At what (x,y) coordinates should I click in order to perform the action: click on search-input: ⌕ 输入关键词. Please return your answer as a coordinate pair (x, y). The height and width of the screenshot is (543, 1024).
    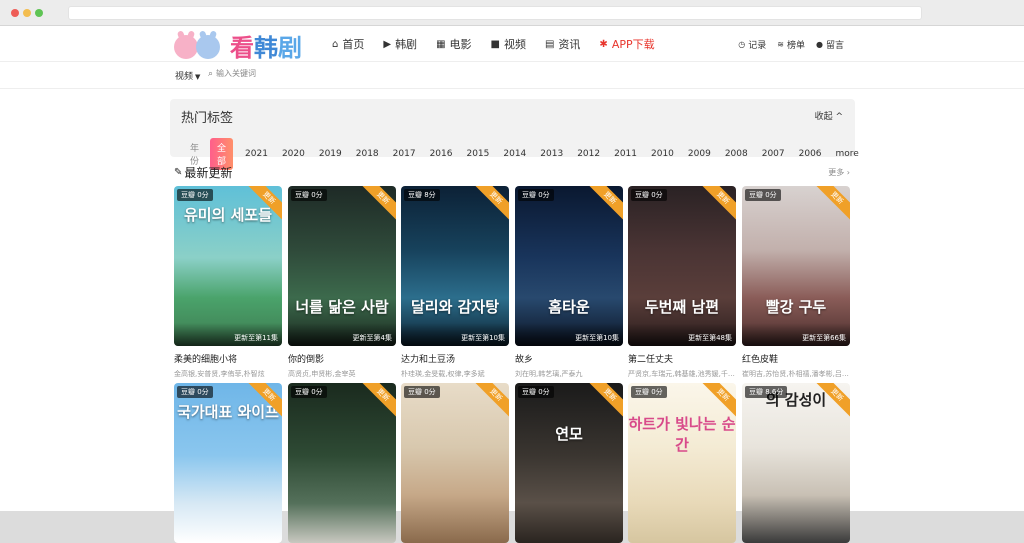
    Looking at the image, I should click on (232, 73).